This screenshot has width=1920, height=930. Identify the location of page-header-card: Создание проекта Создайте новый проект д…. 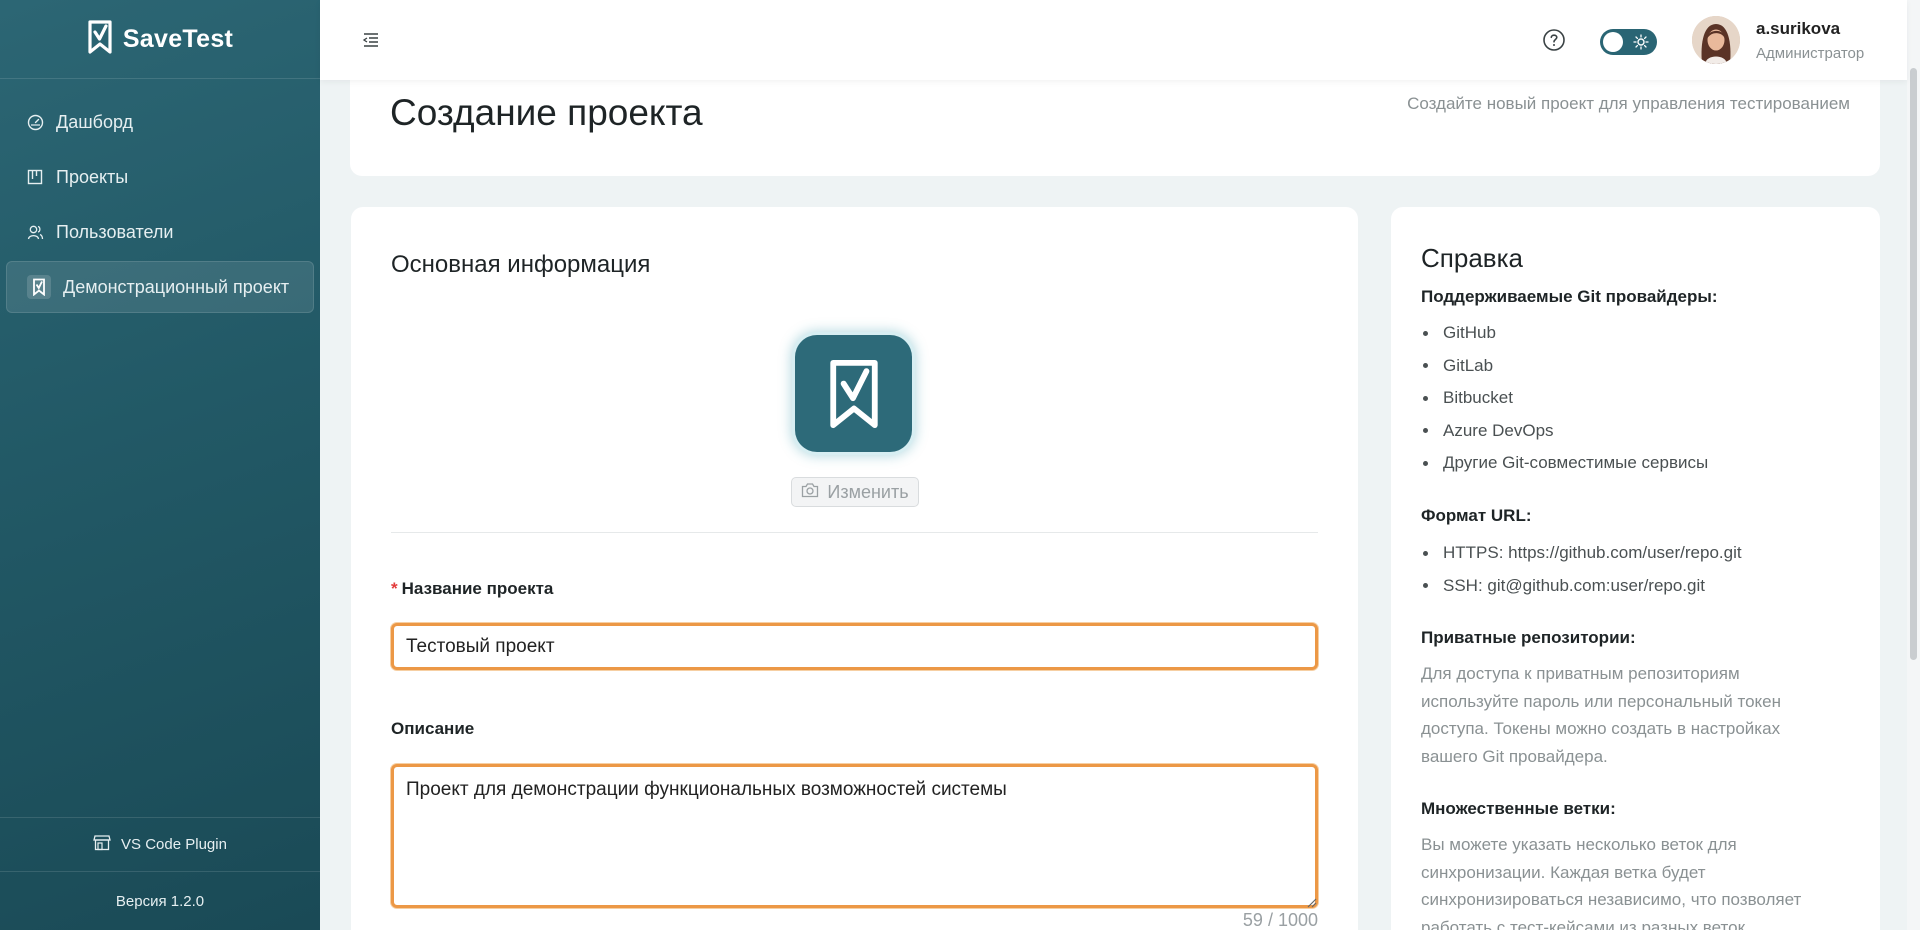
(1115, 123).